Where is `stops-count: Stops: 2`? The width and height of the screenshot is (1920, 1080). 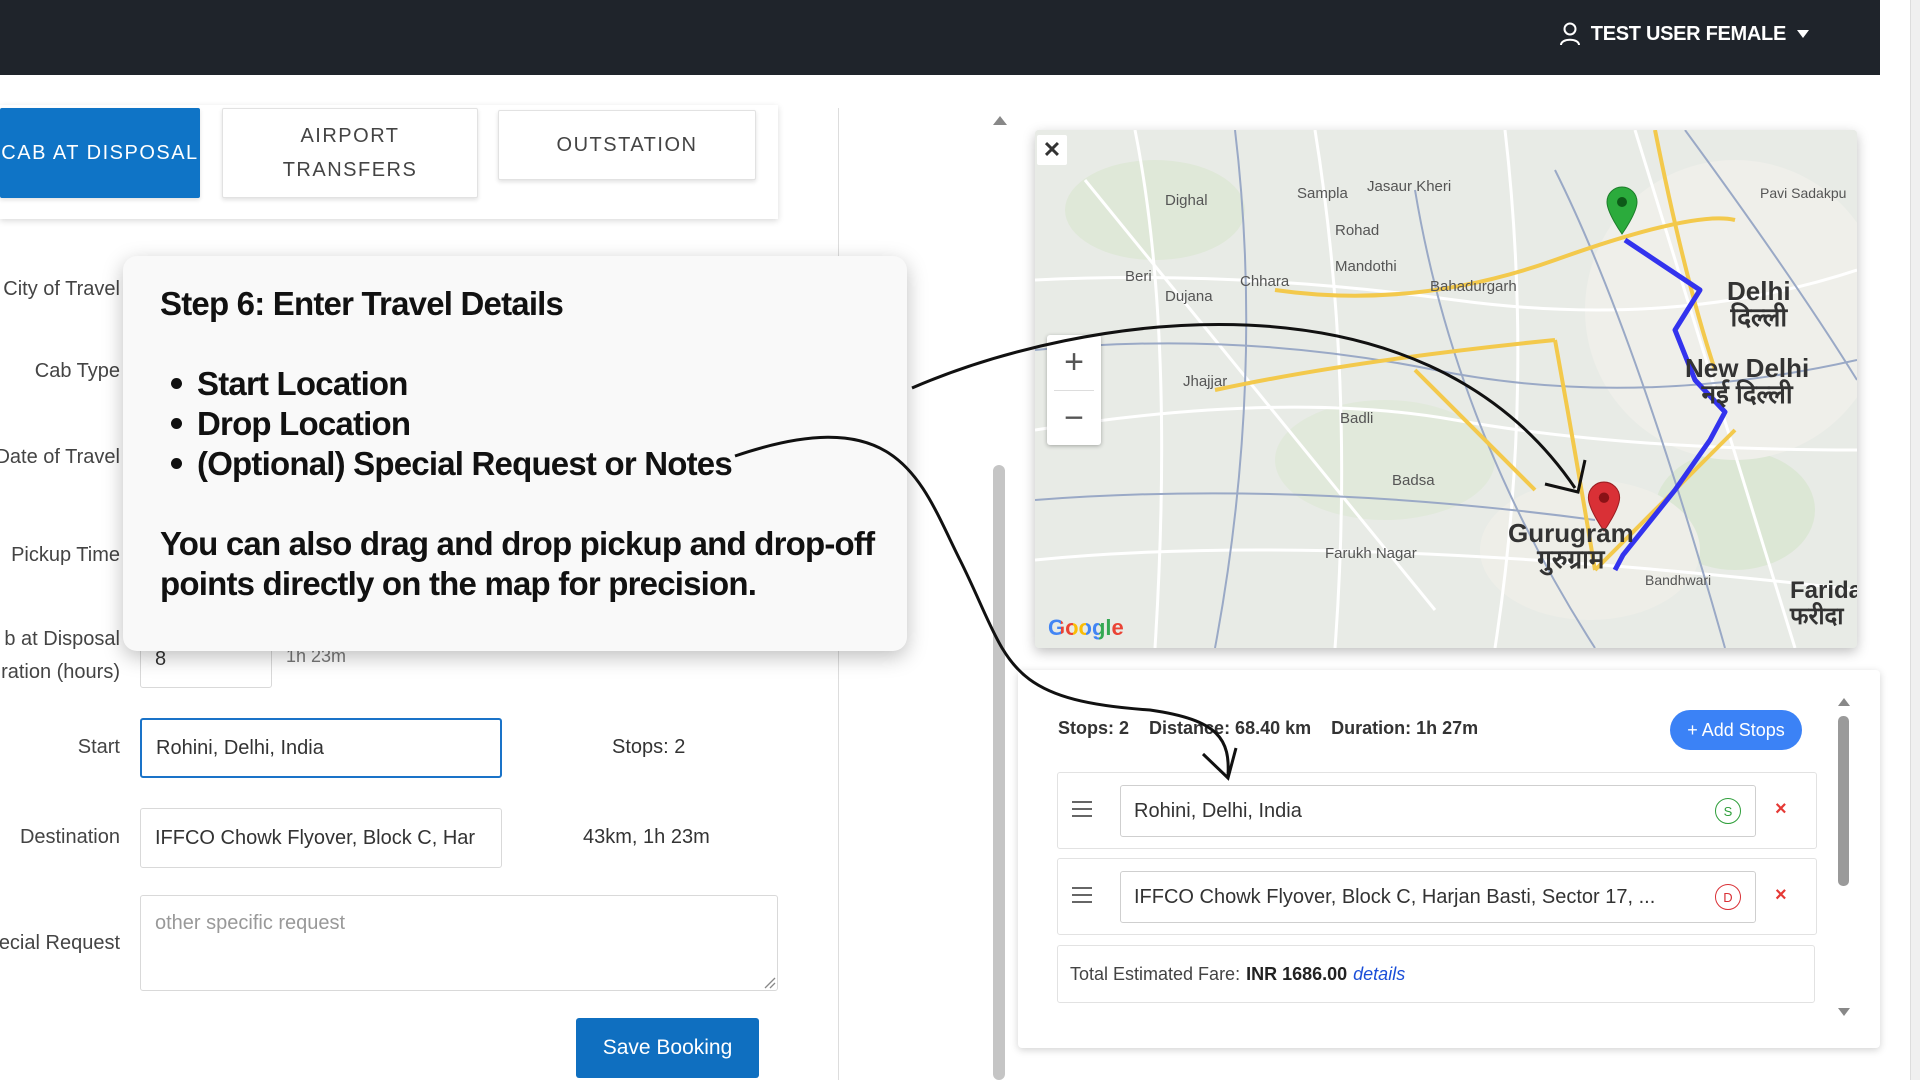 stops-count: Stops: 2 is located at coordinates (649, 747).